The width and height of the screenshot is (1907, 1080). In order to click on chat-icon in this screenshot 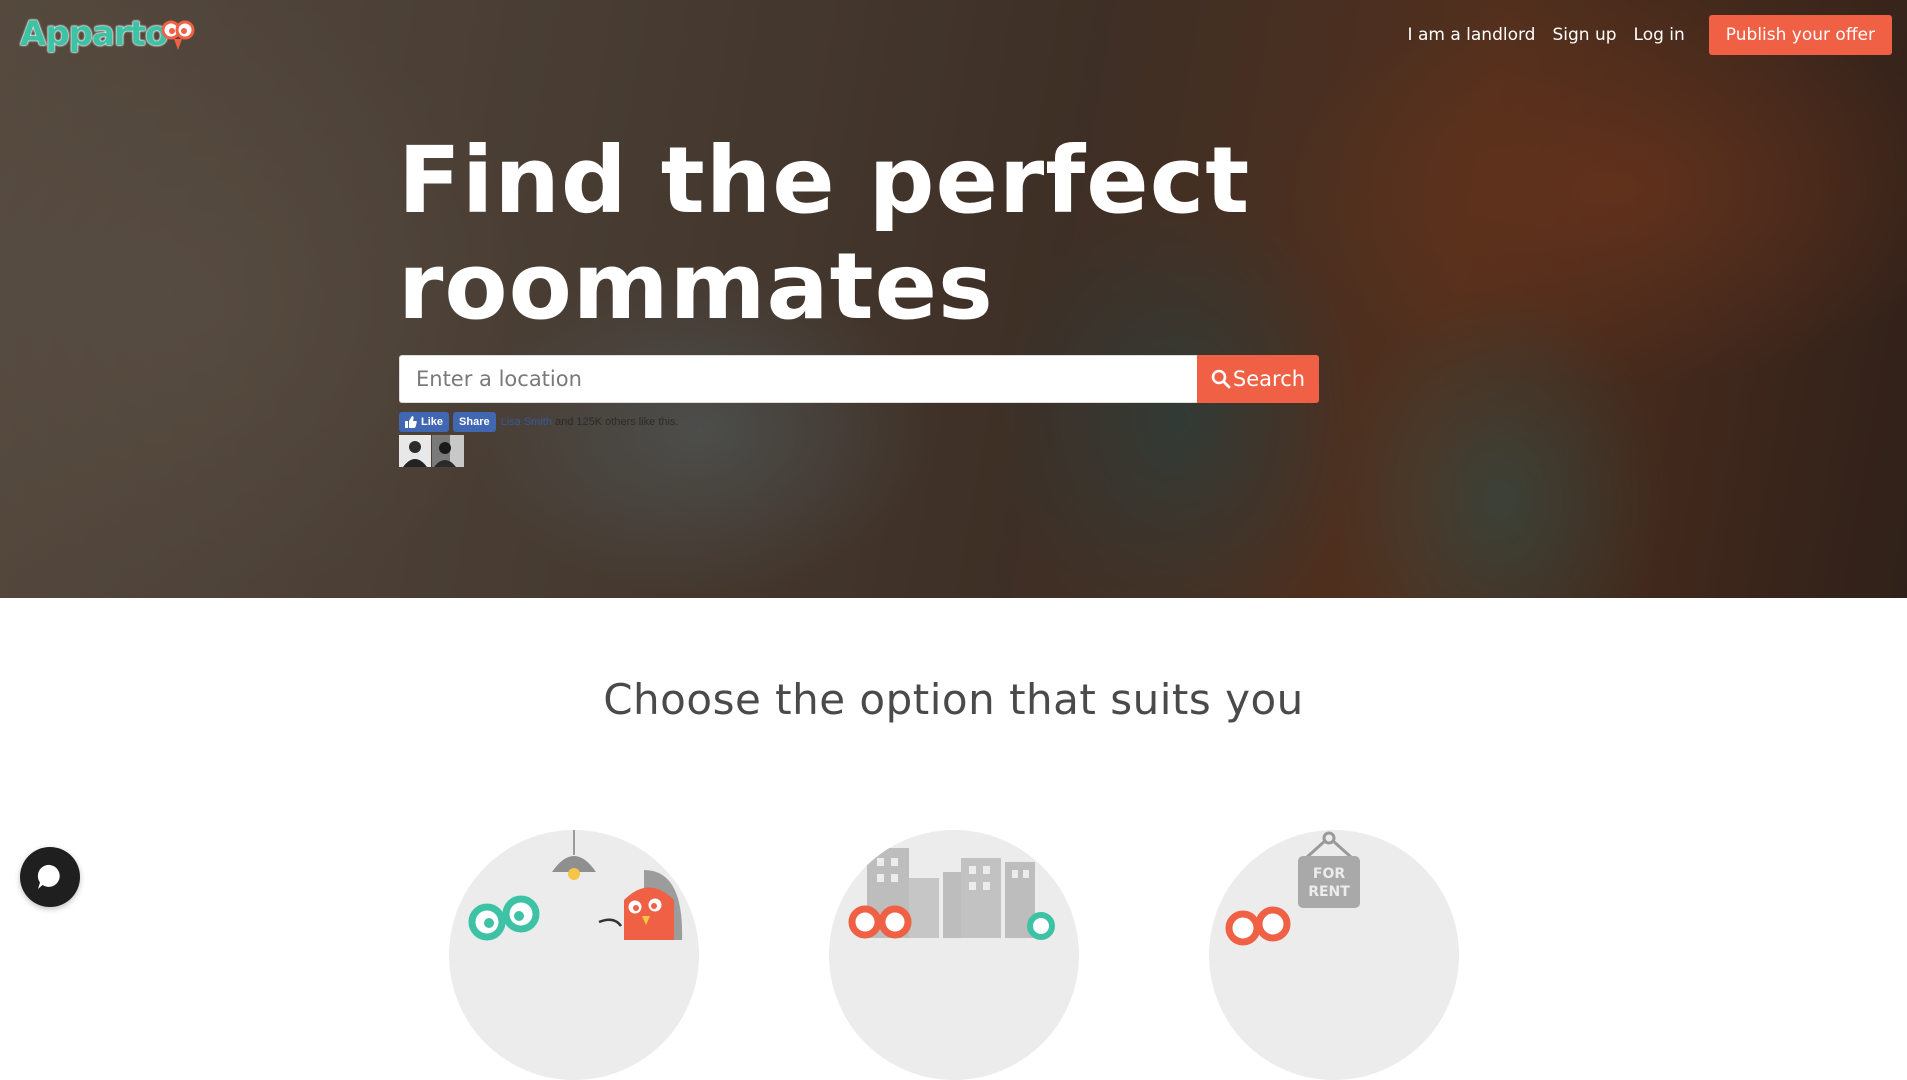, I will do `click(48, 876)`.